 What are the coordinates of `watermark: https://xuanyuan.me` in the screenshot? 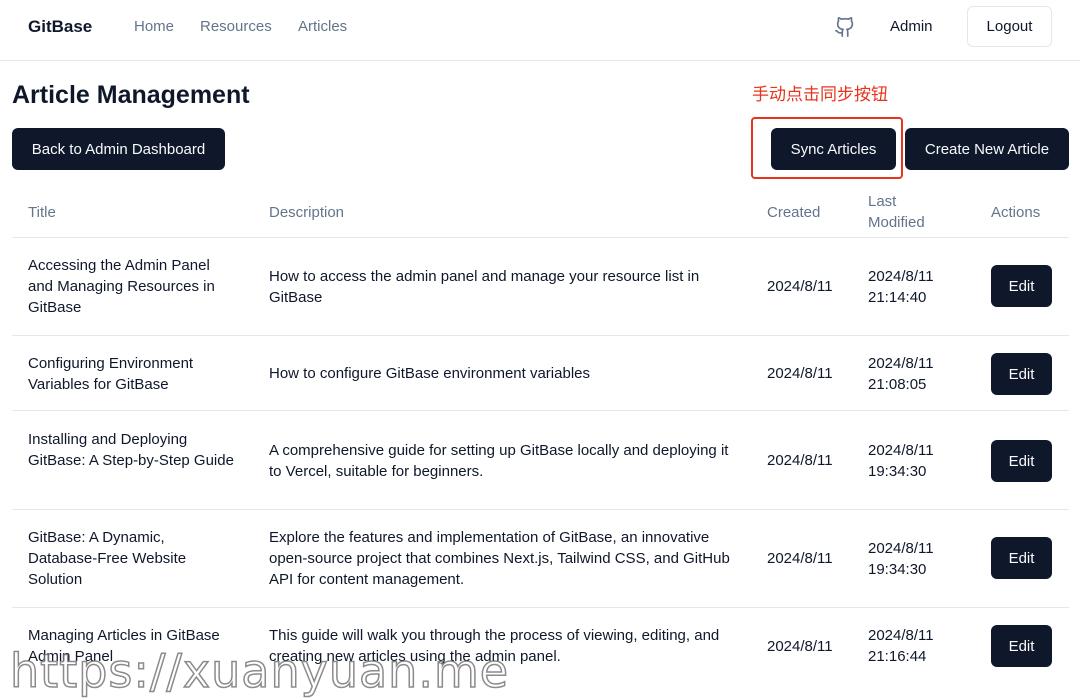 It's located at (259, 671).